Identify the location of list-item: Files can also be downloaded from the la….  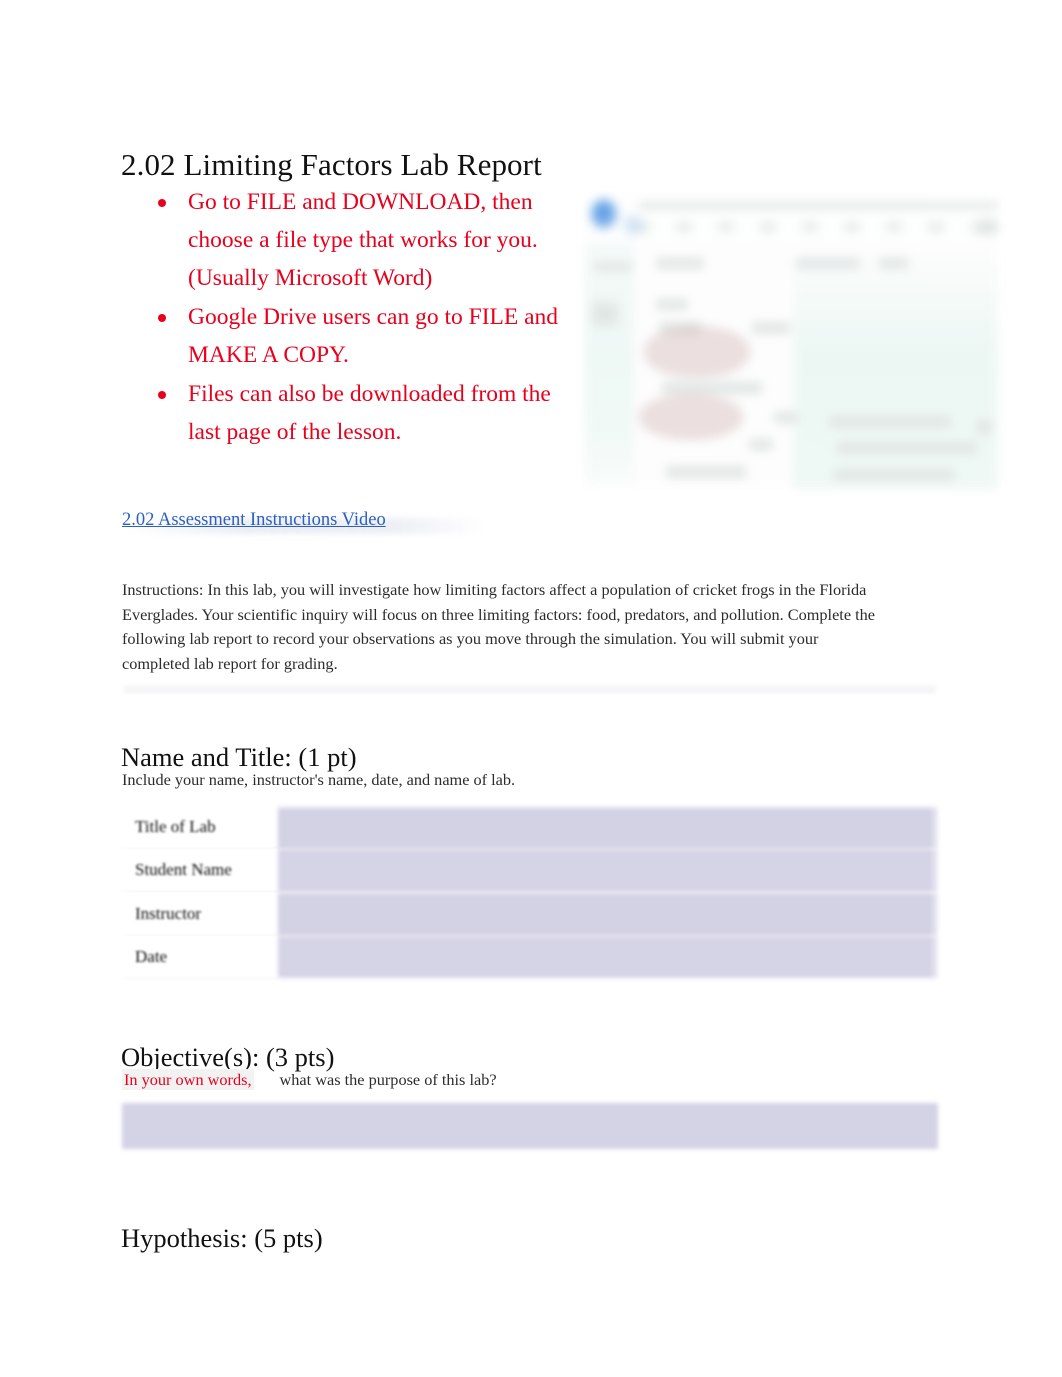
(365, 413).